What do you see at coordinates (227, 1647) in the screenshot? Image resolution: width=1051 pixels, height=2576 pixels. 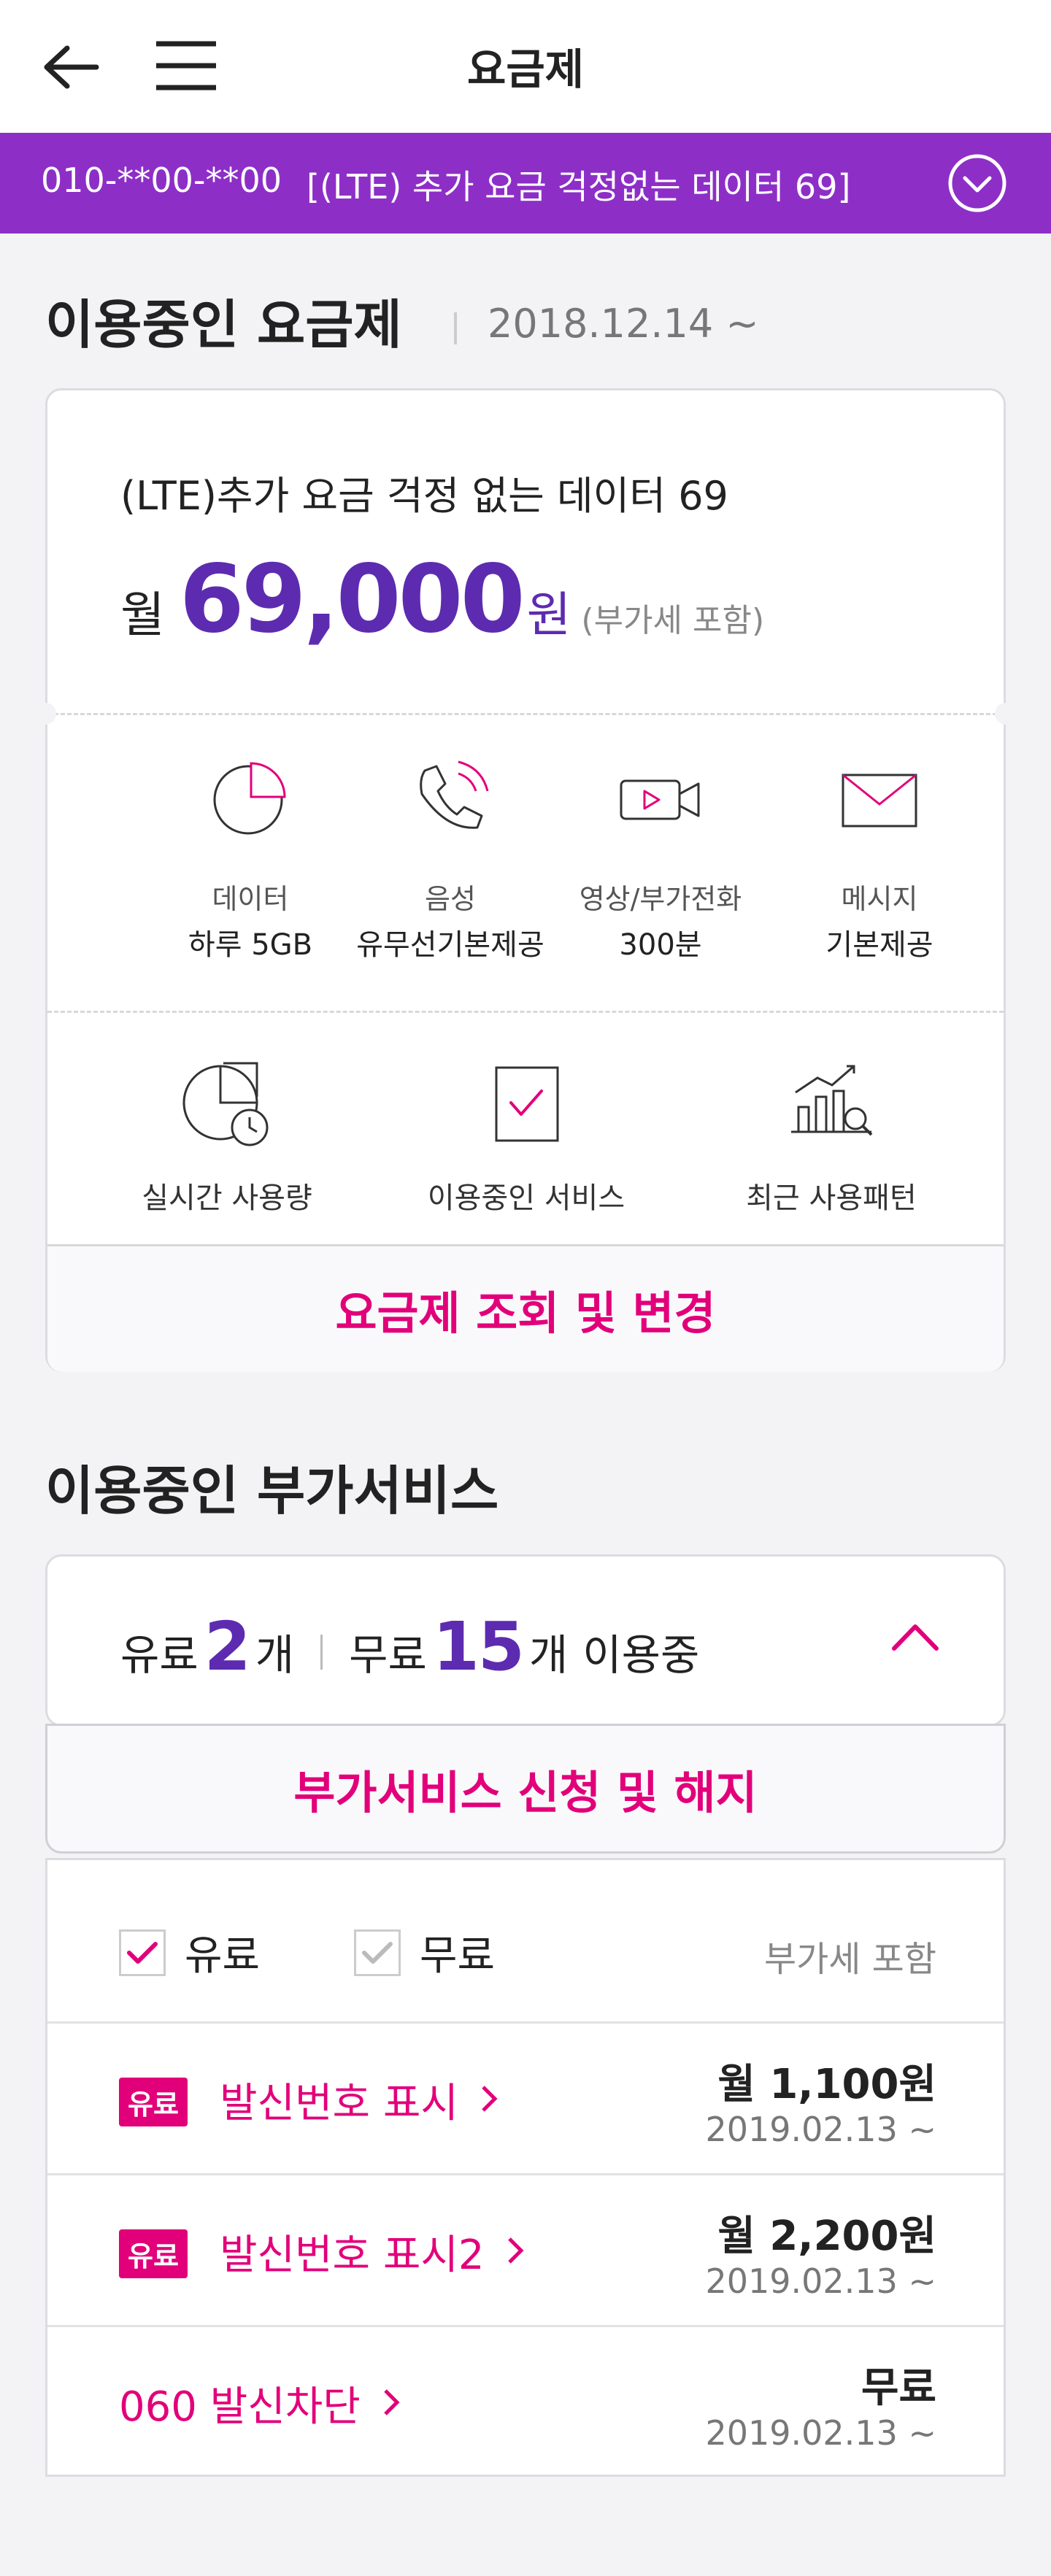 I see `paid-count: 2` at bounding box center [227, 1647].